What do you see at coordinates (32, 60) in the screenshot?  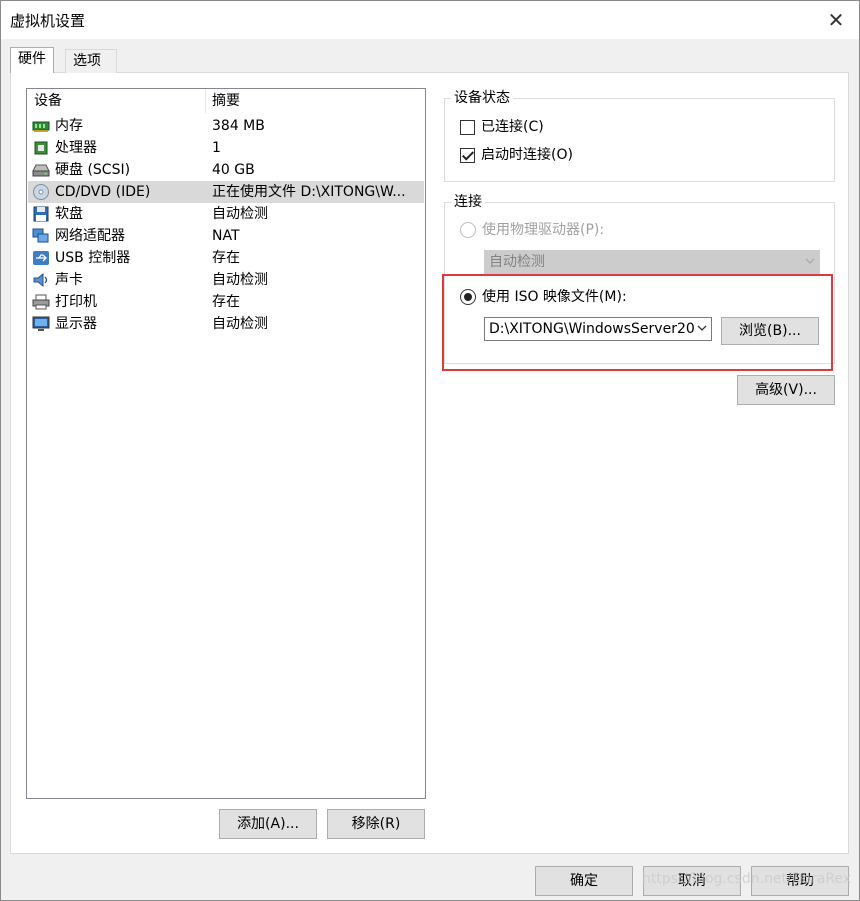 I see `tab-hardware: 硬件` at bounding box center [32, 60].